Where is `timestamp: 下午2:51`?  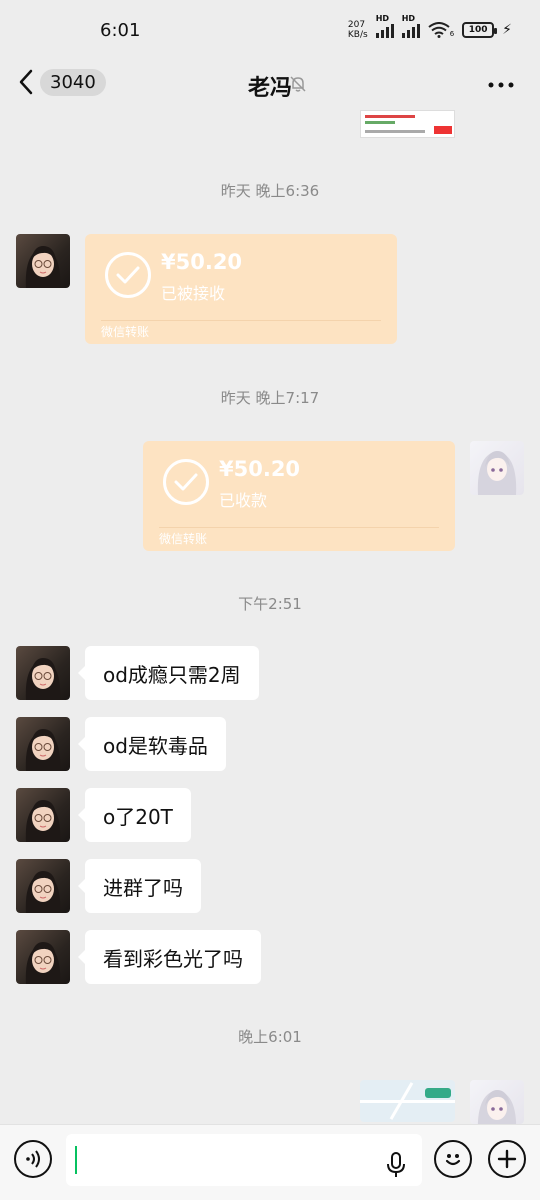
timestamp: 下午2:51 is located at coordinates (270, 604).